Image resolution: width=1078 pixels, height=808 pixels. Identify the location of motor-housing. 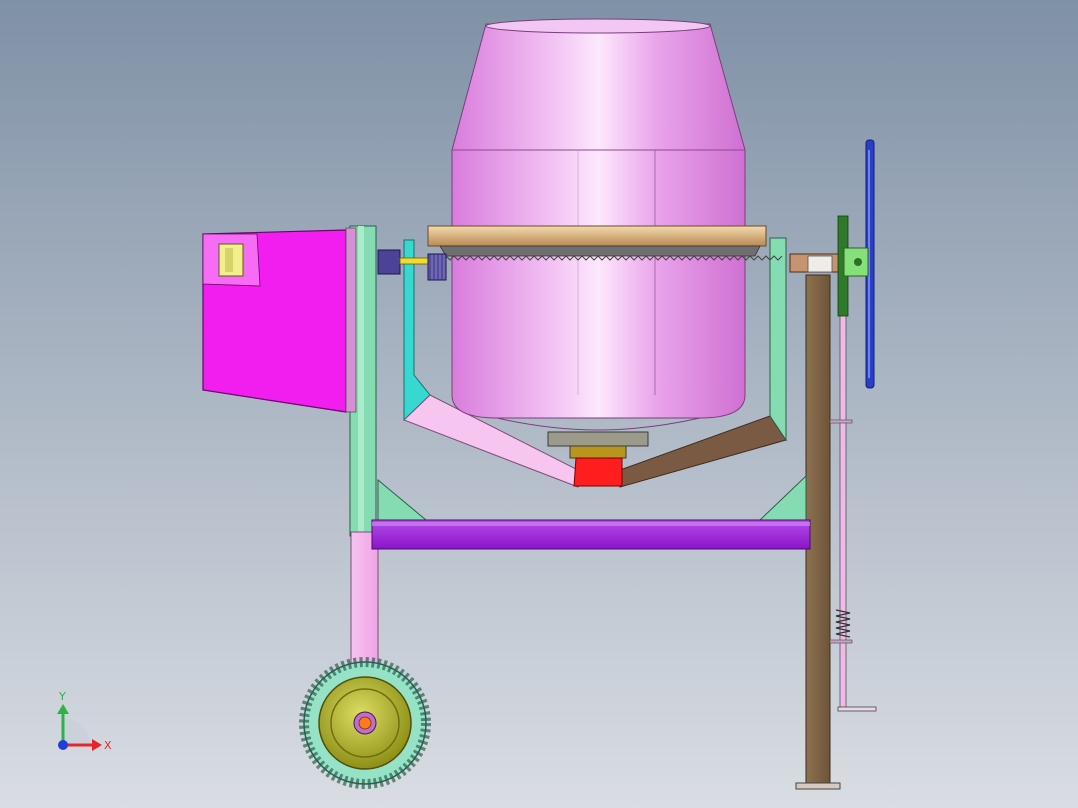
(279, 320).